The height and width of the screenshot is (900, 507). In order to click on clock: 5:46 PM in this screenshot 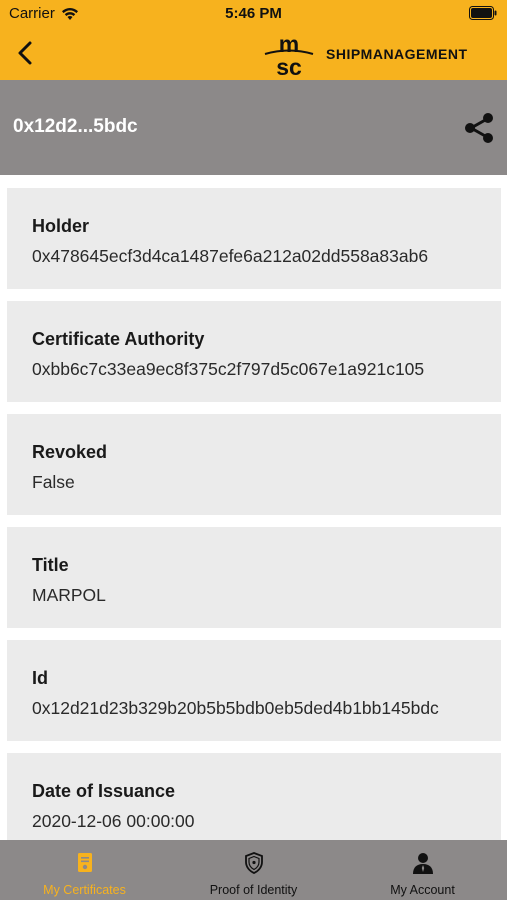, I will do `click(253, 13)`.